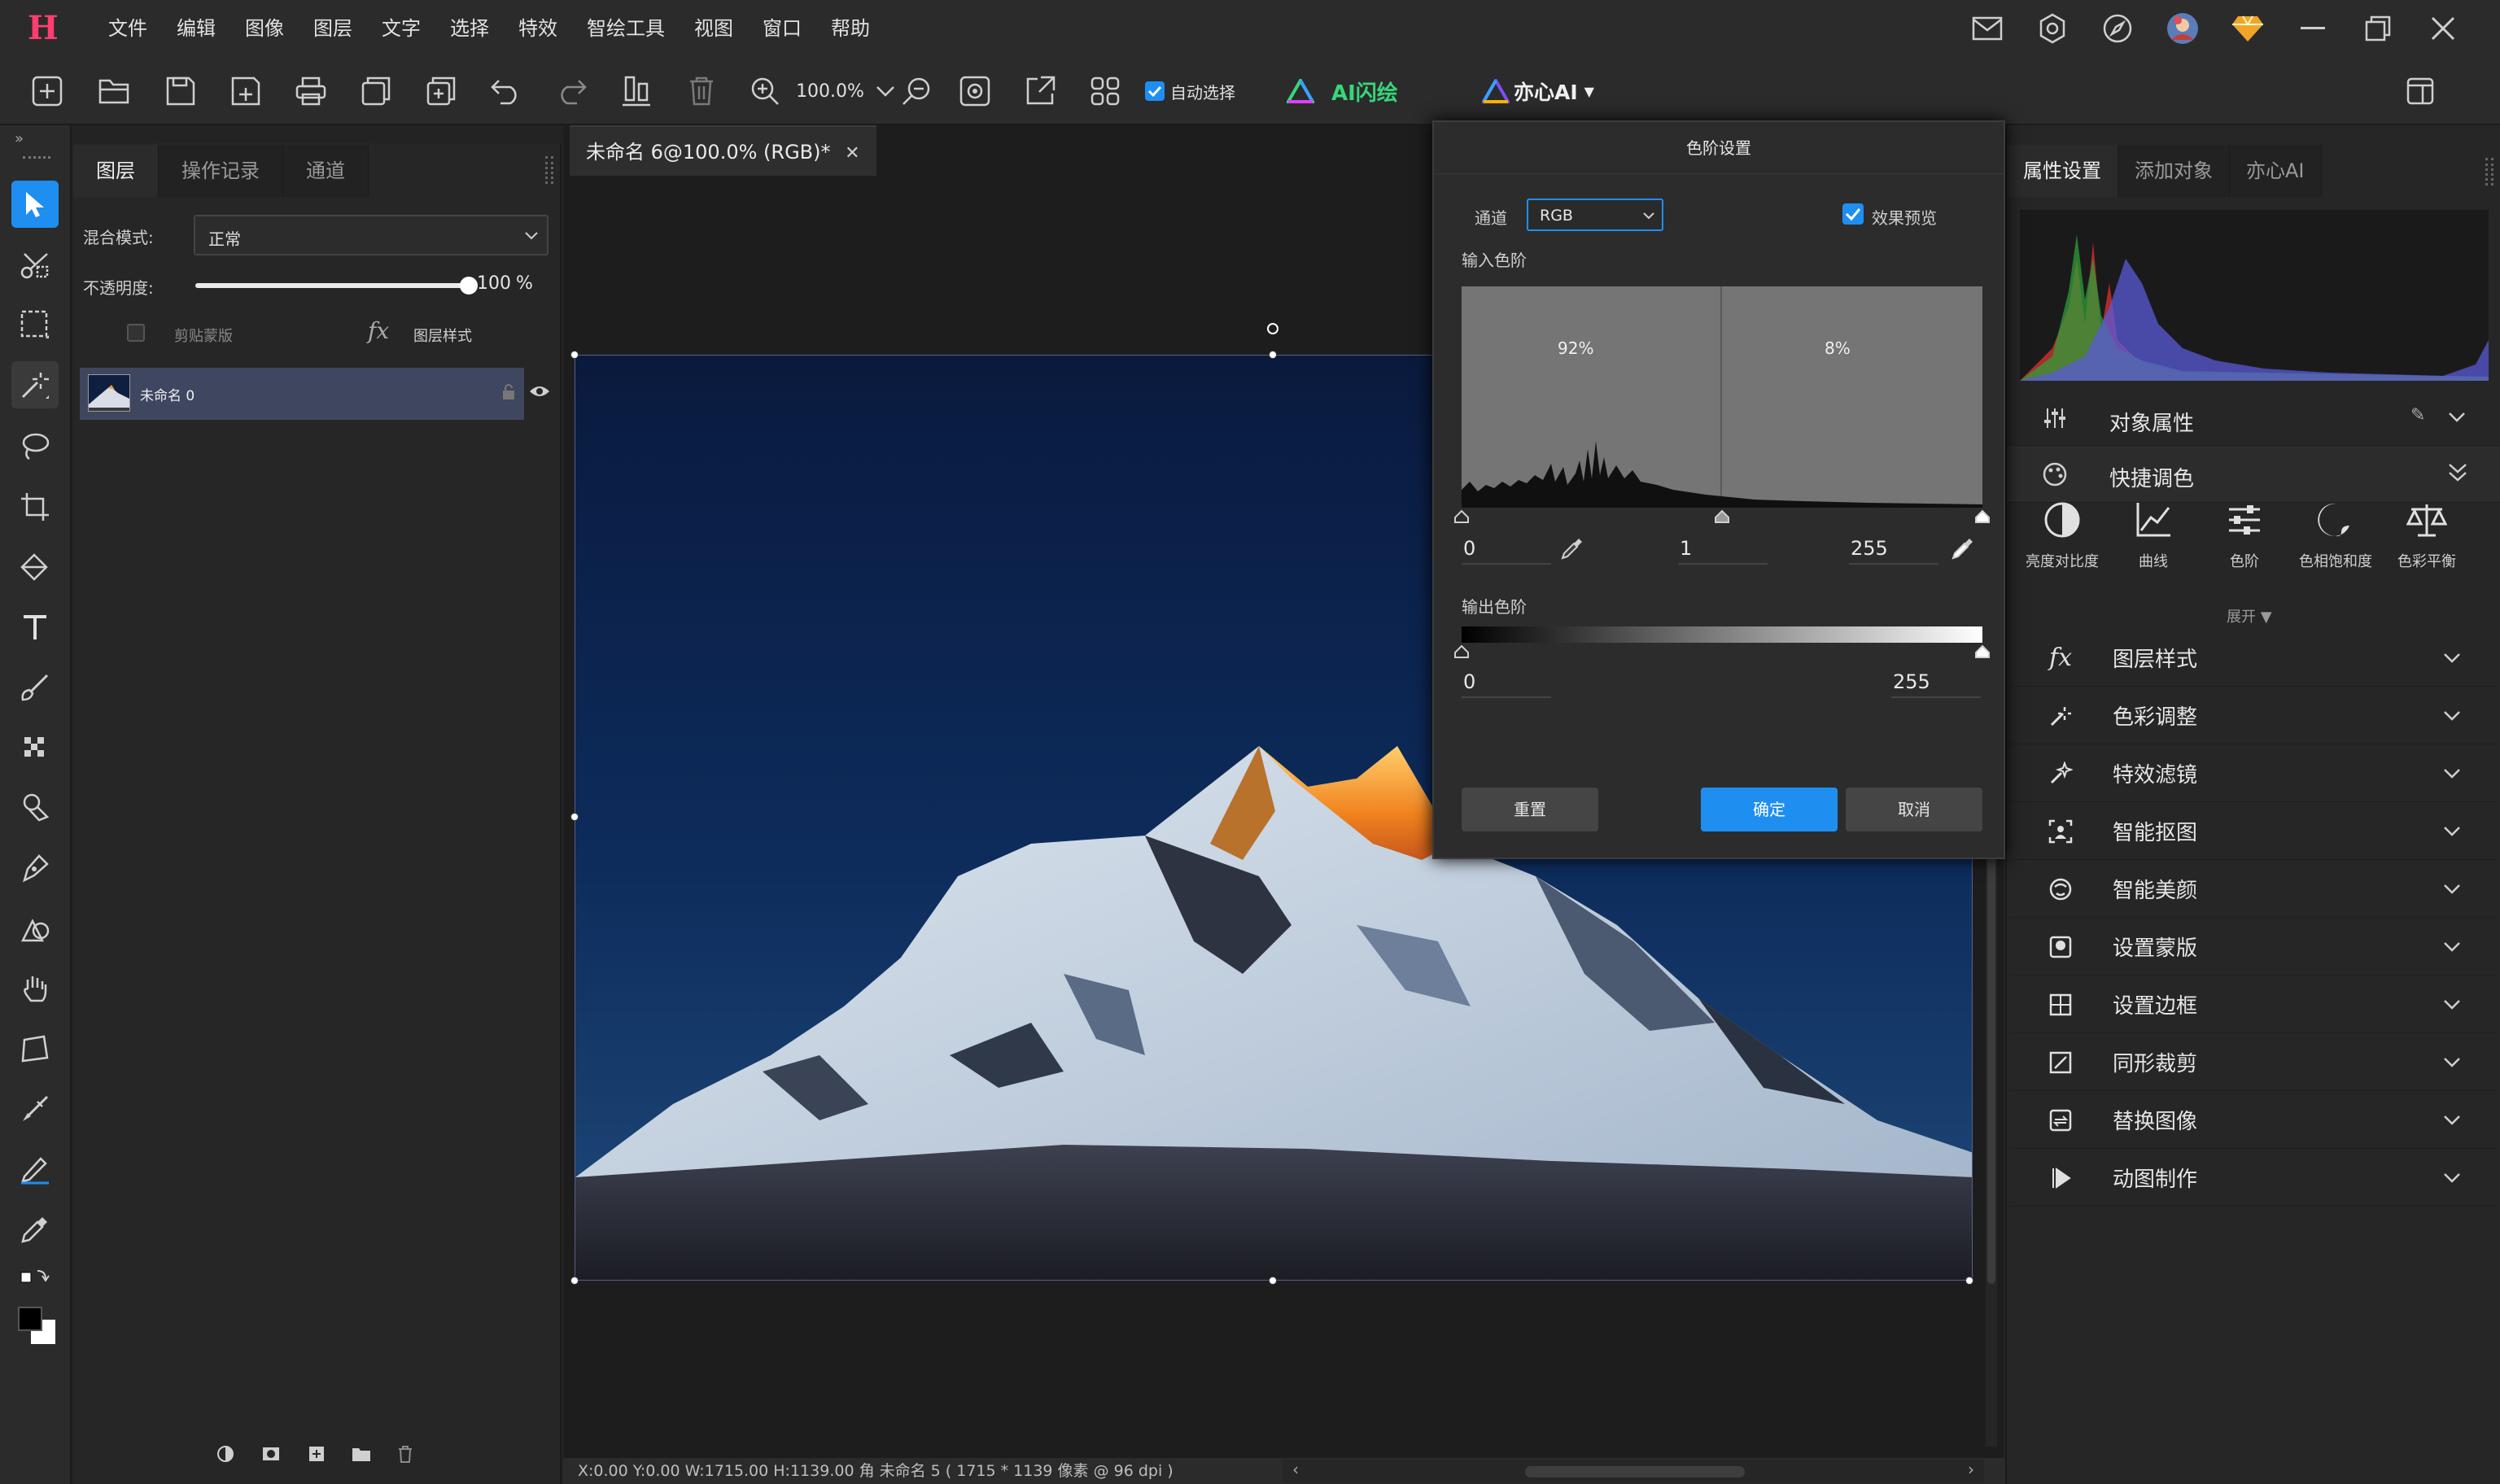  What do you see at coordinates (371, 235) in the screenshot?
I see `blend-mode-select: 正常` at bounding box center [371, 235].